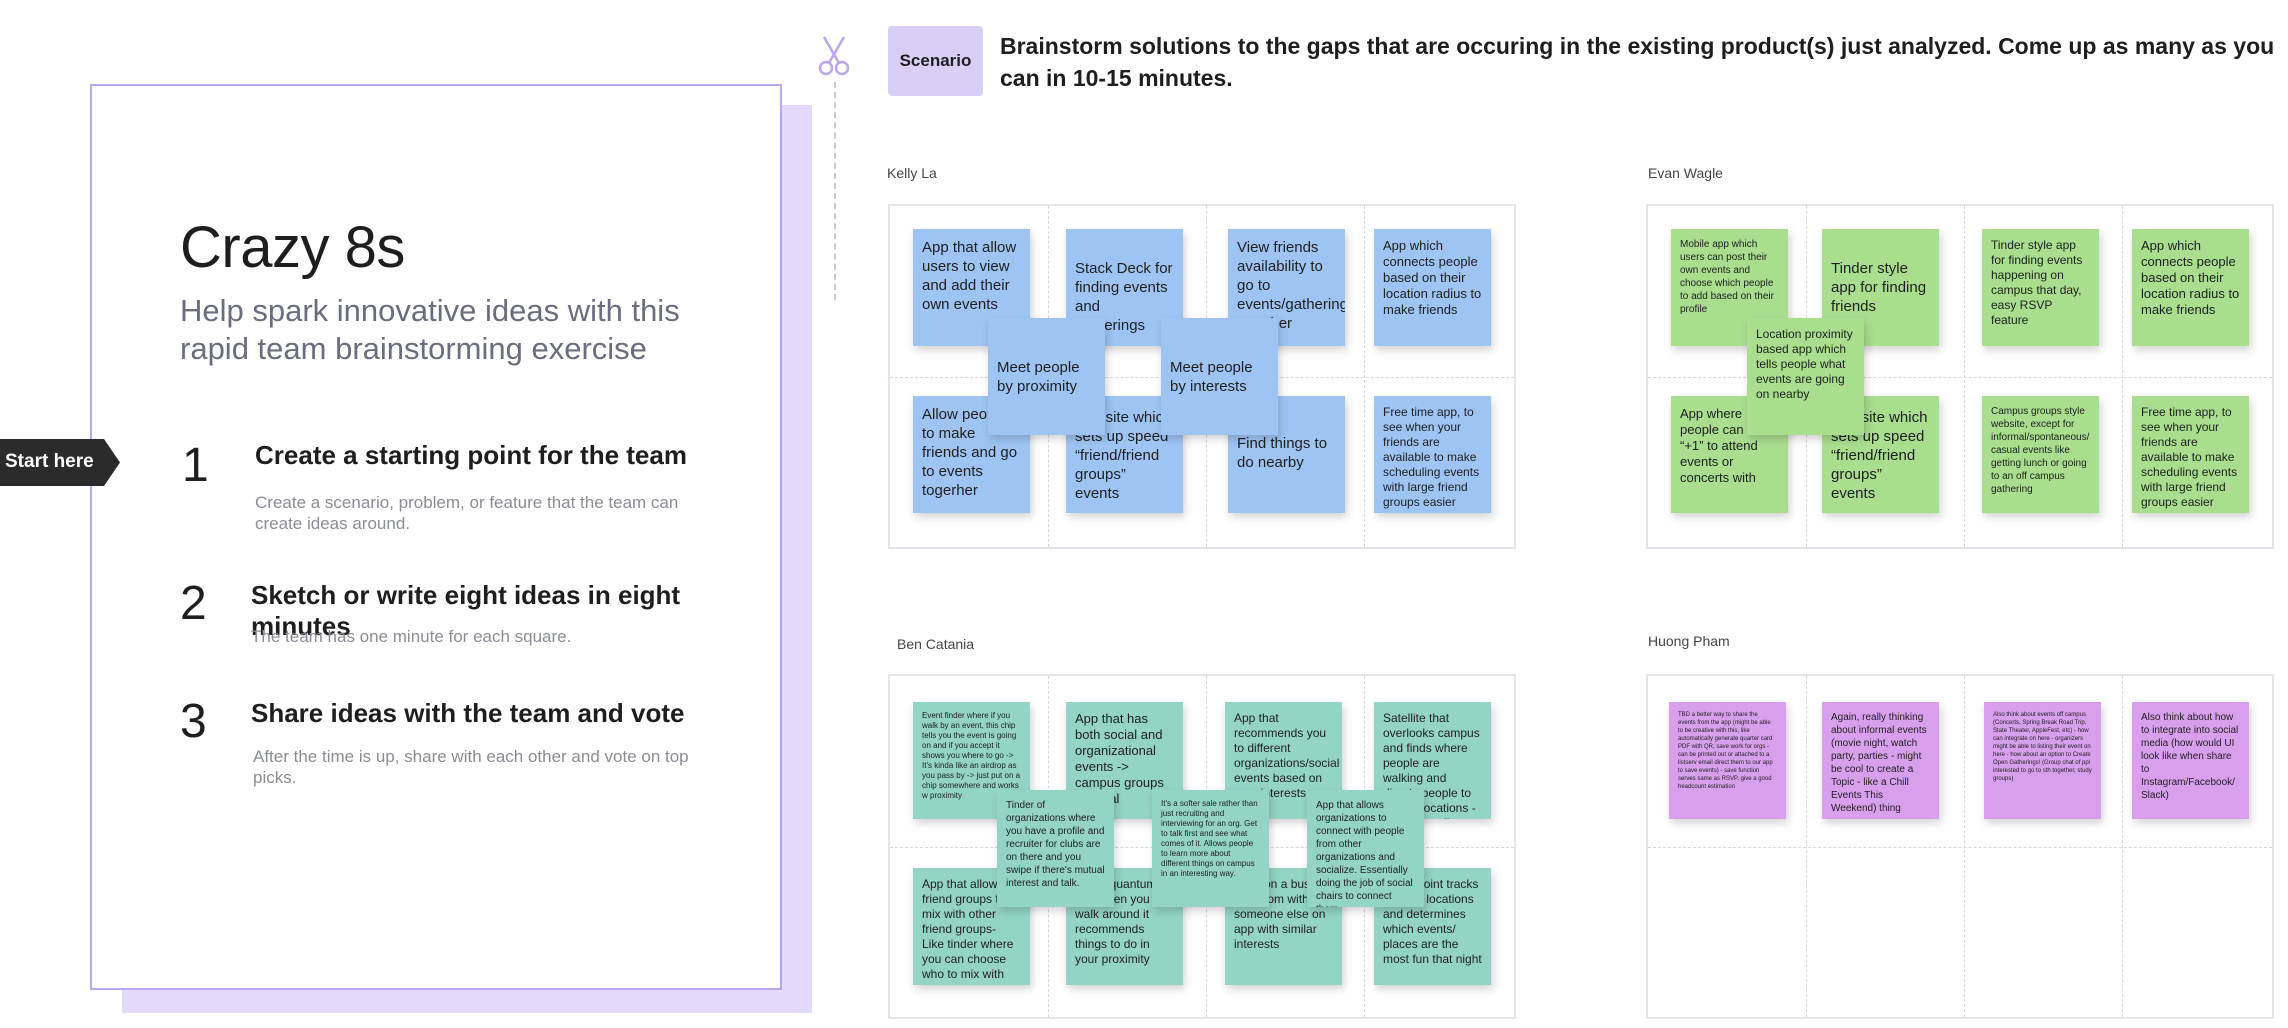 The image size is (2288, 1028). I want to click on step-2-desc: The team has one minute for each square., so click(411, 636).